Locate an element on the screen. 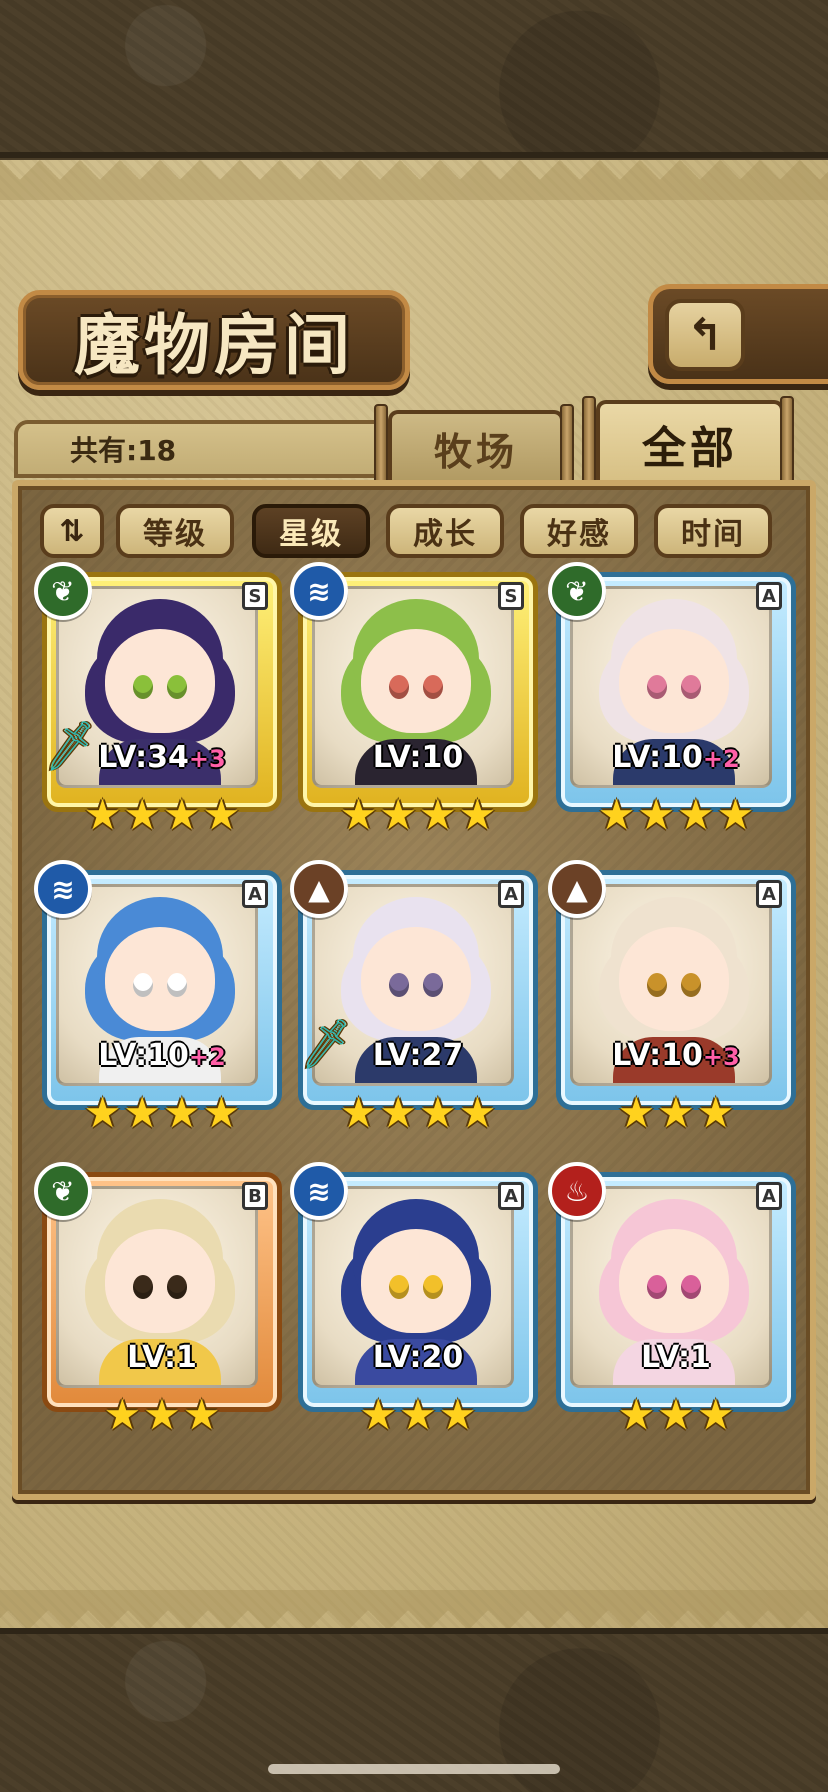  level-text: LV:20 is located at coordinates (418, 1357).